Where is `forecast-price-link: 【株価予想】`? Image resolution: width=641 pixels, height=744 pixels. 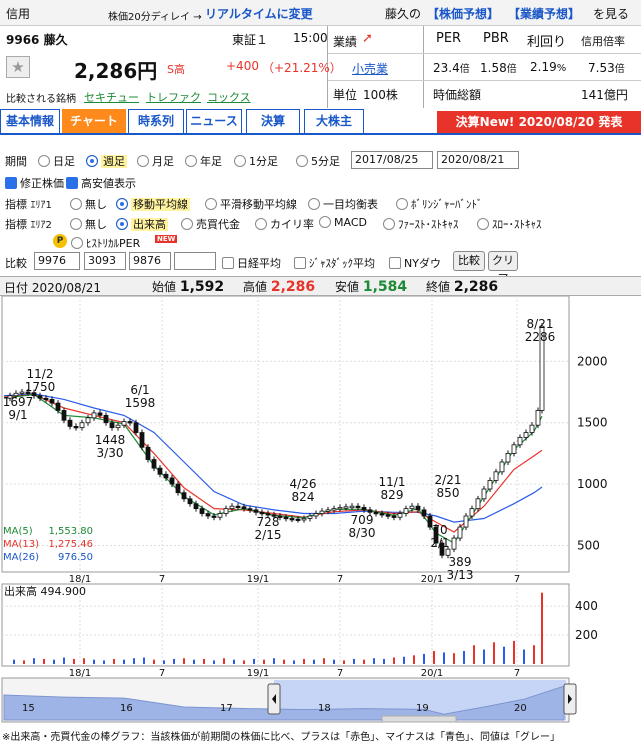 forecast-price-link: 【株価予想】 is located at coordinates (463, 13).